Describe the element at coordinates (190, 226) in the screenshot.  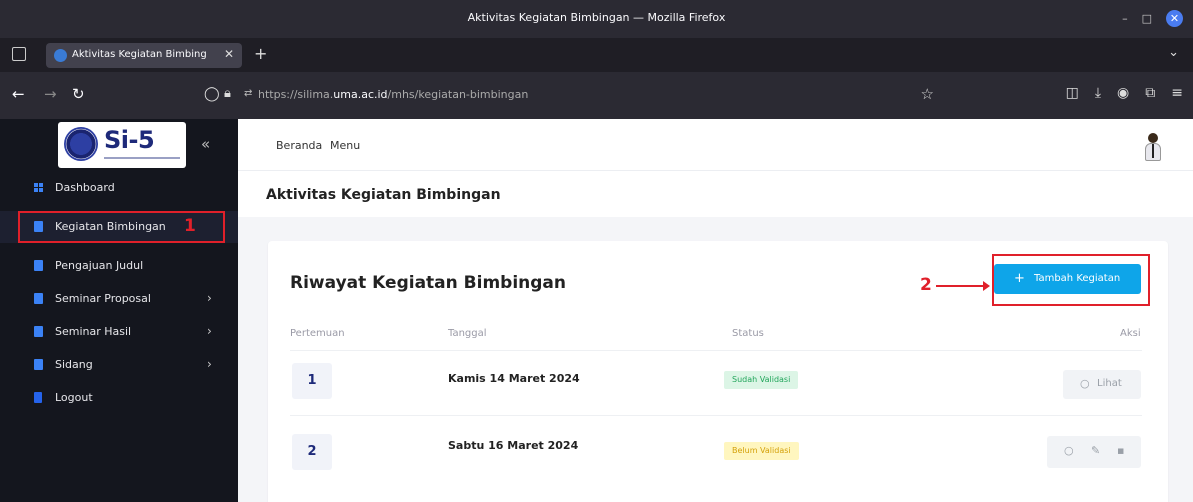
I see `annotation-number-1: 1` at that location.